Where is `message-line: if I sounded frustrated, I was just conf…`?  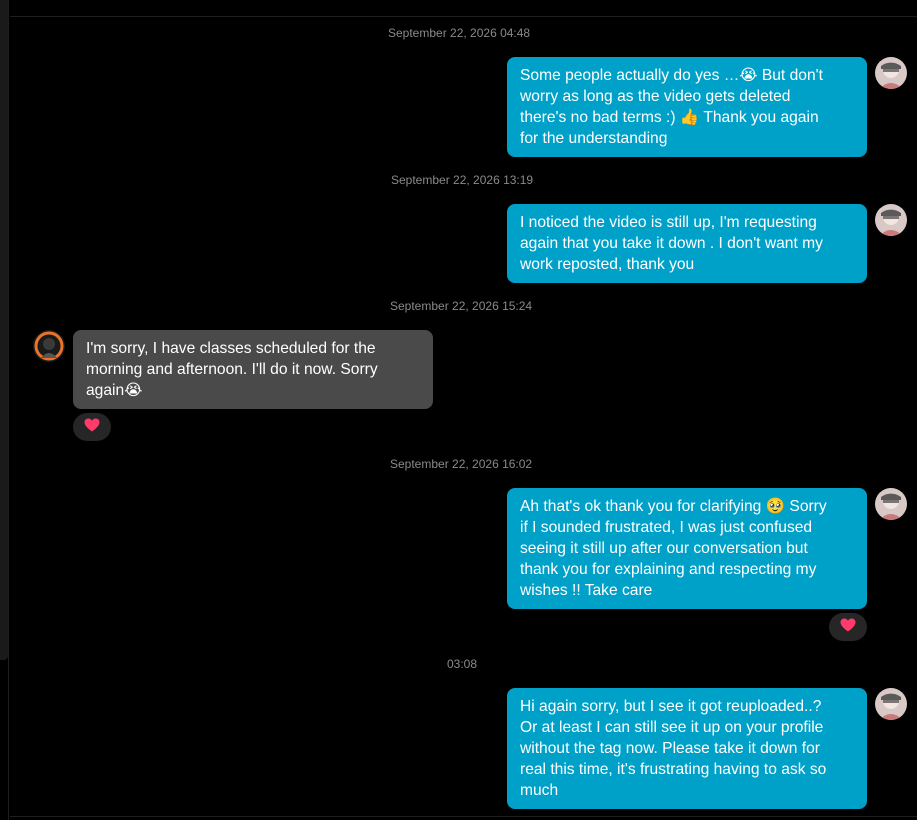 message-line: if I sounded frustrated, I was just conf… is located at coordinates (666, 527).